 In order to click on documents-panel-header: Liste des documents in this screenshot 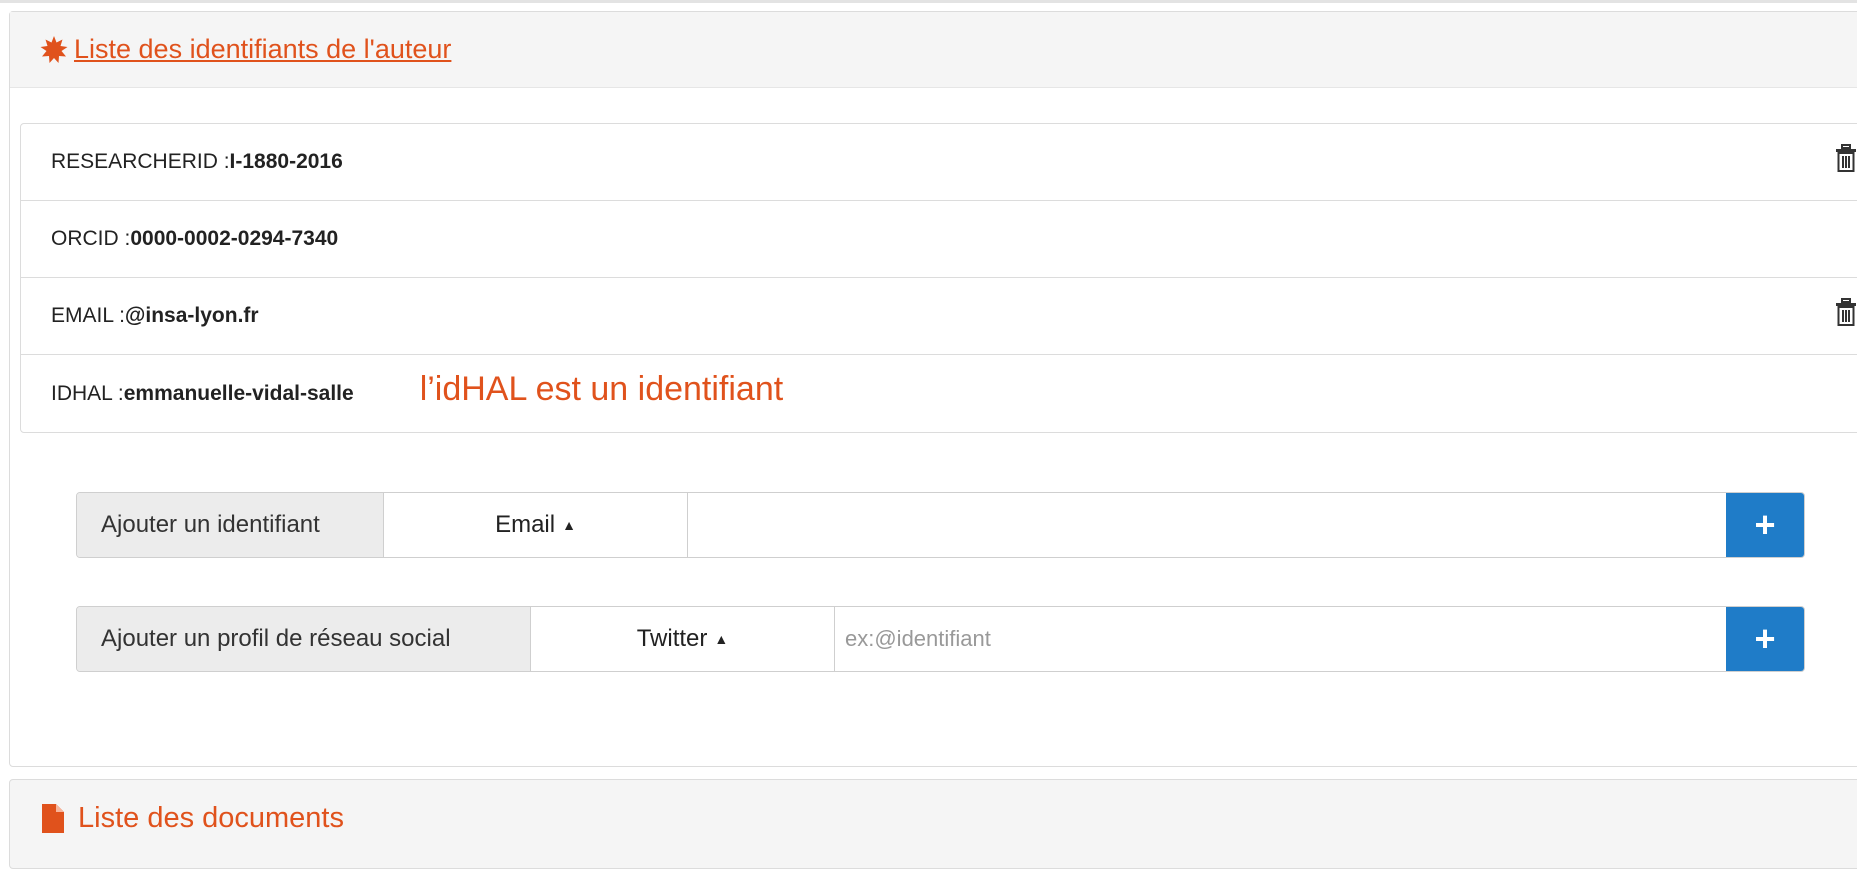, I will do `click(933, 824)`.